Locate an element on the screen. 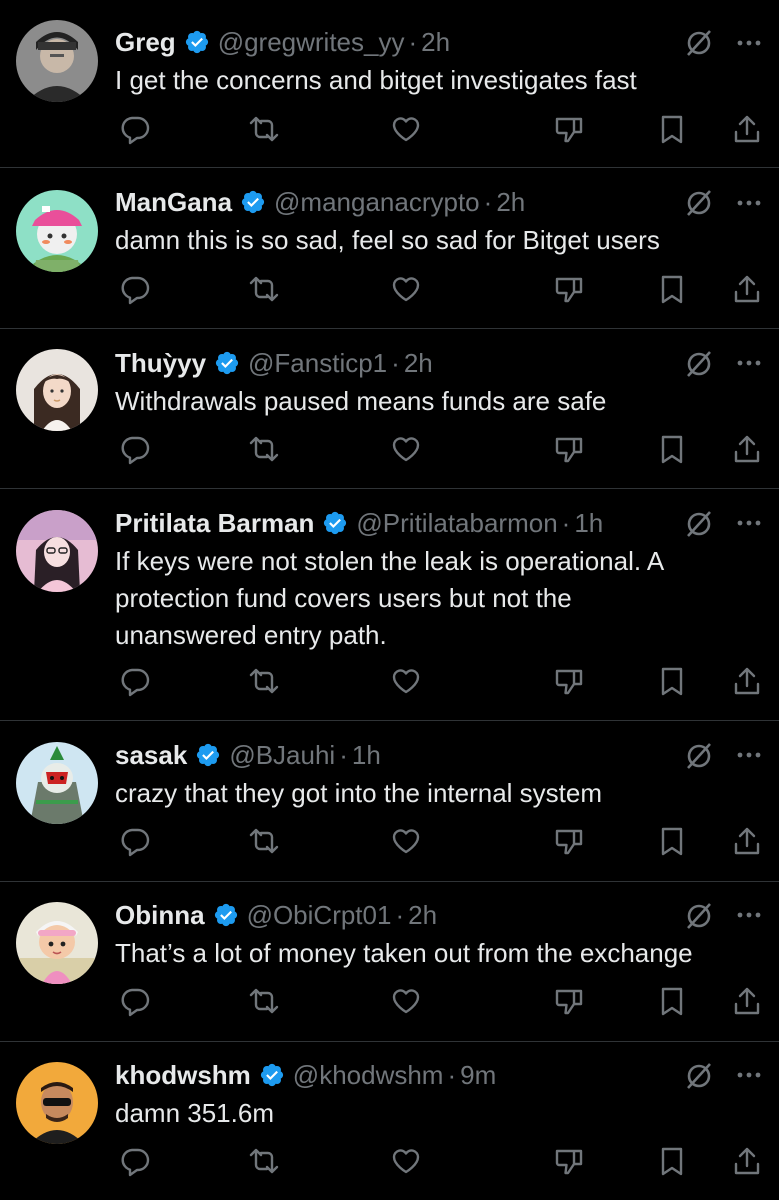 This screenshot has height=1200, width=779. author-handle: @manganacrypto is located at coordinates (377, 202).